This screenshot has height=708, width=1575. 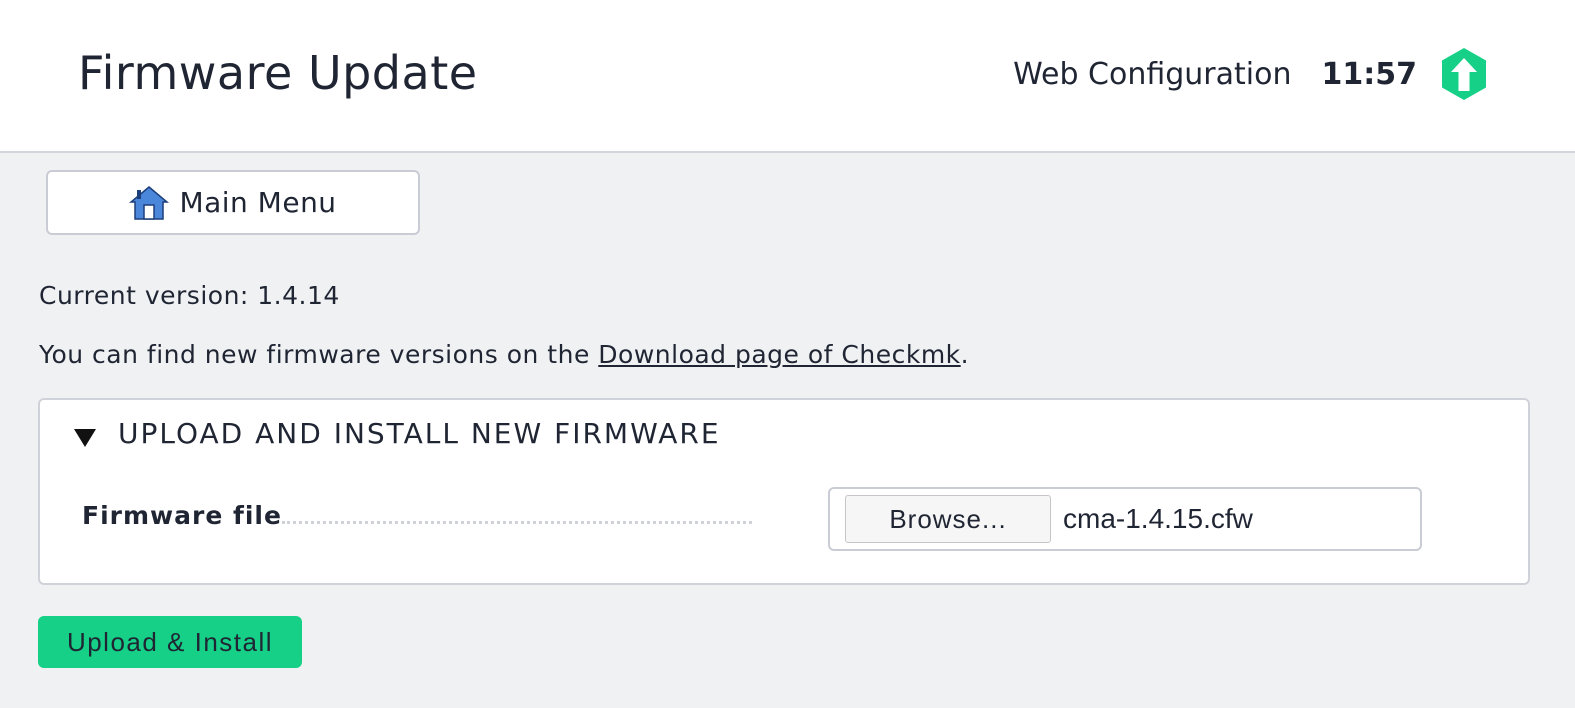 I want to click on header-right: Web Configuration 11:57, so click(x=1251, y=74).